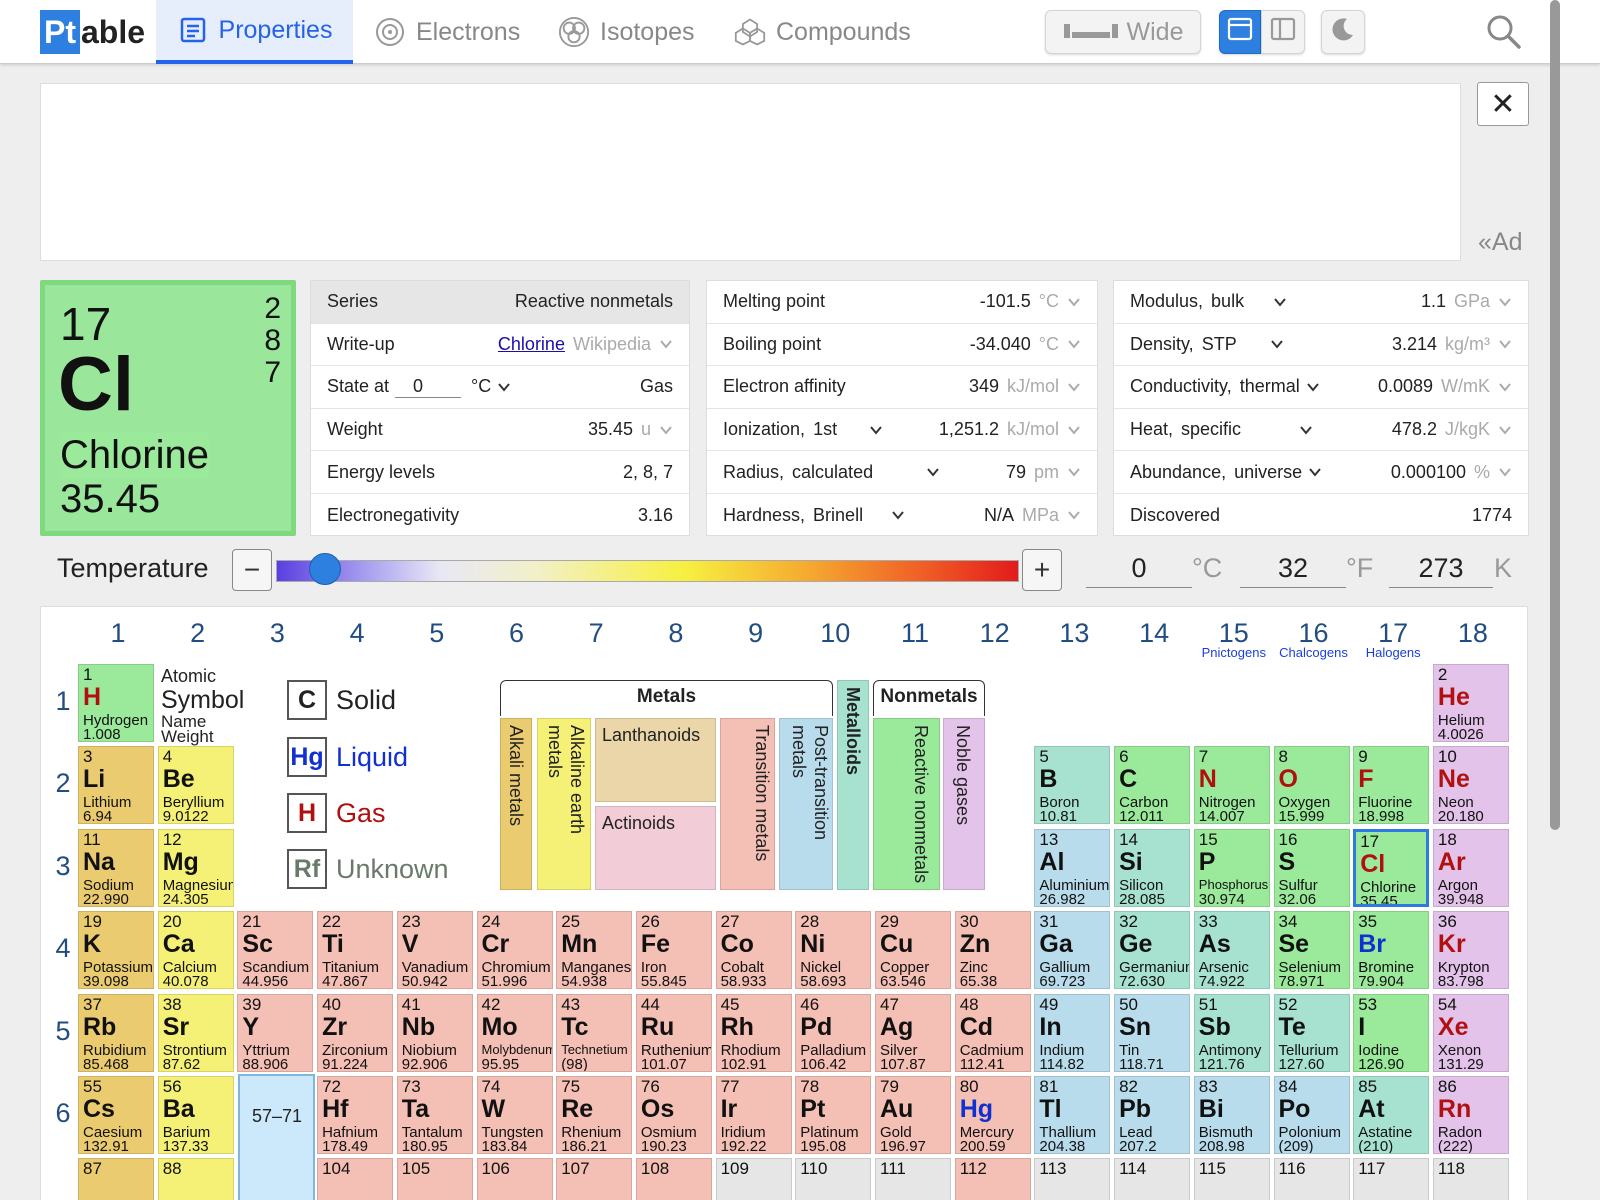  Describe the element at coordinates (428, 387) in the screenshot. I see `state-temp-input: 0` at that location.